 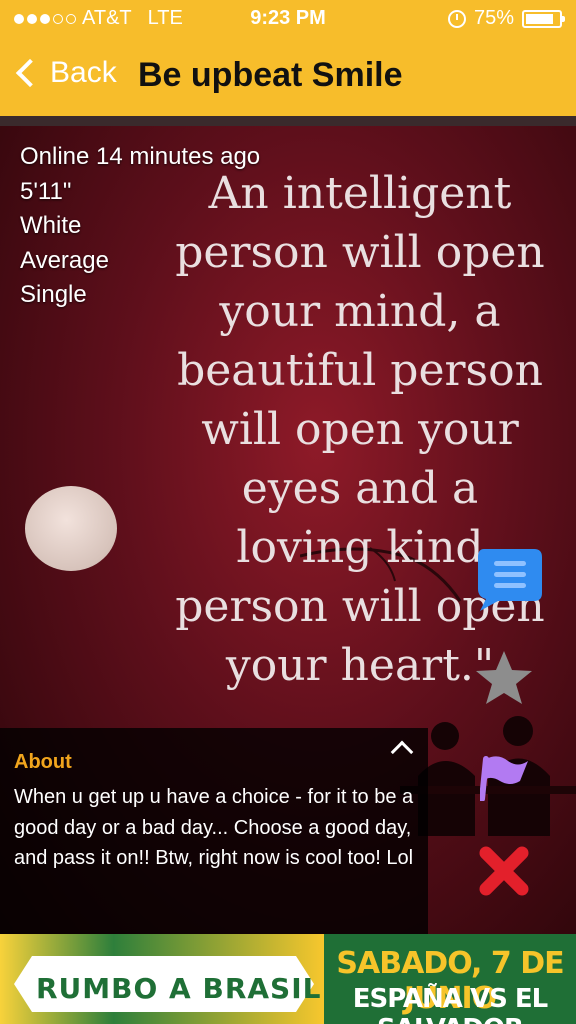 What do you see at coordinates (140, 156) in the screenshot?
I see `online-status: Online 14 minutes ago` at bounding box center [140, 156].